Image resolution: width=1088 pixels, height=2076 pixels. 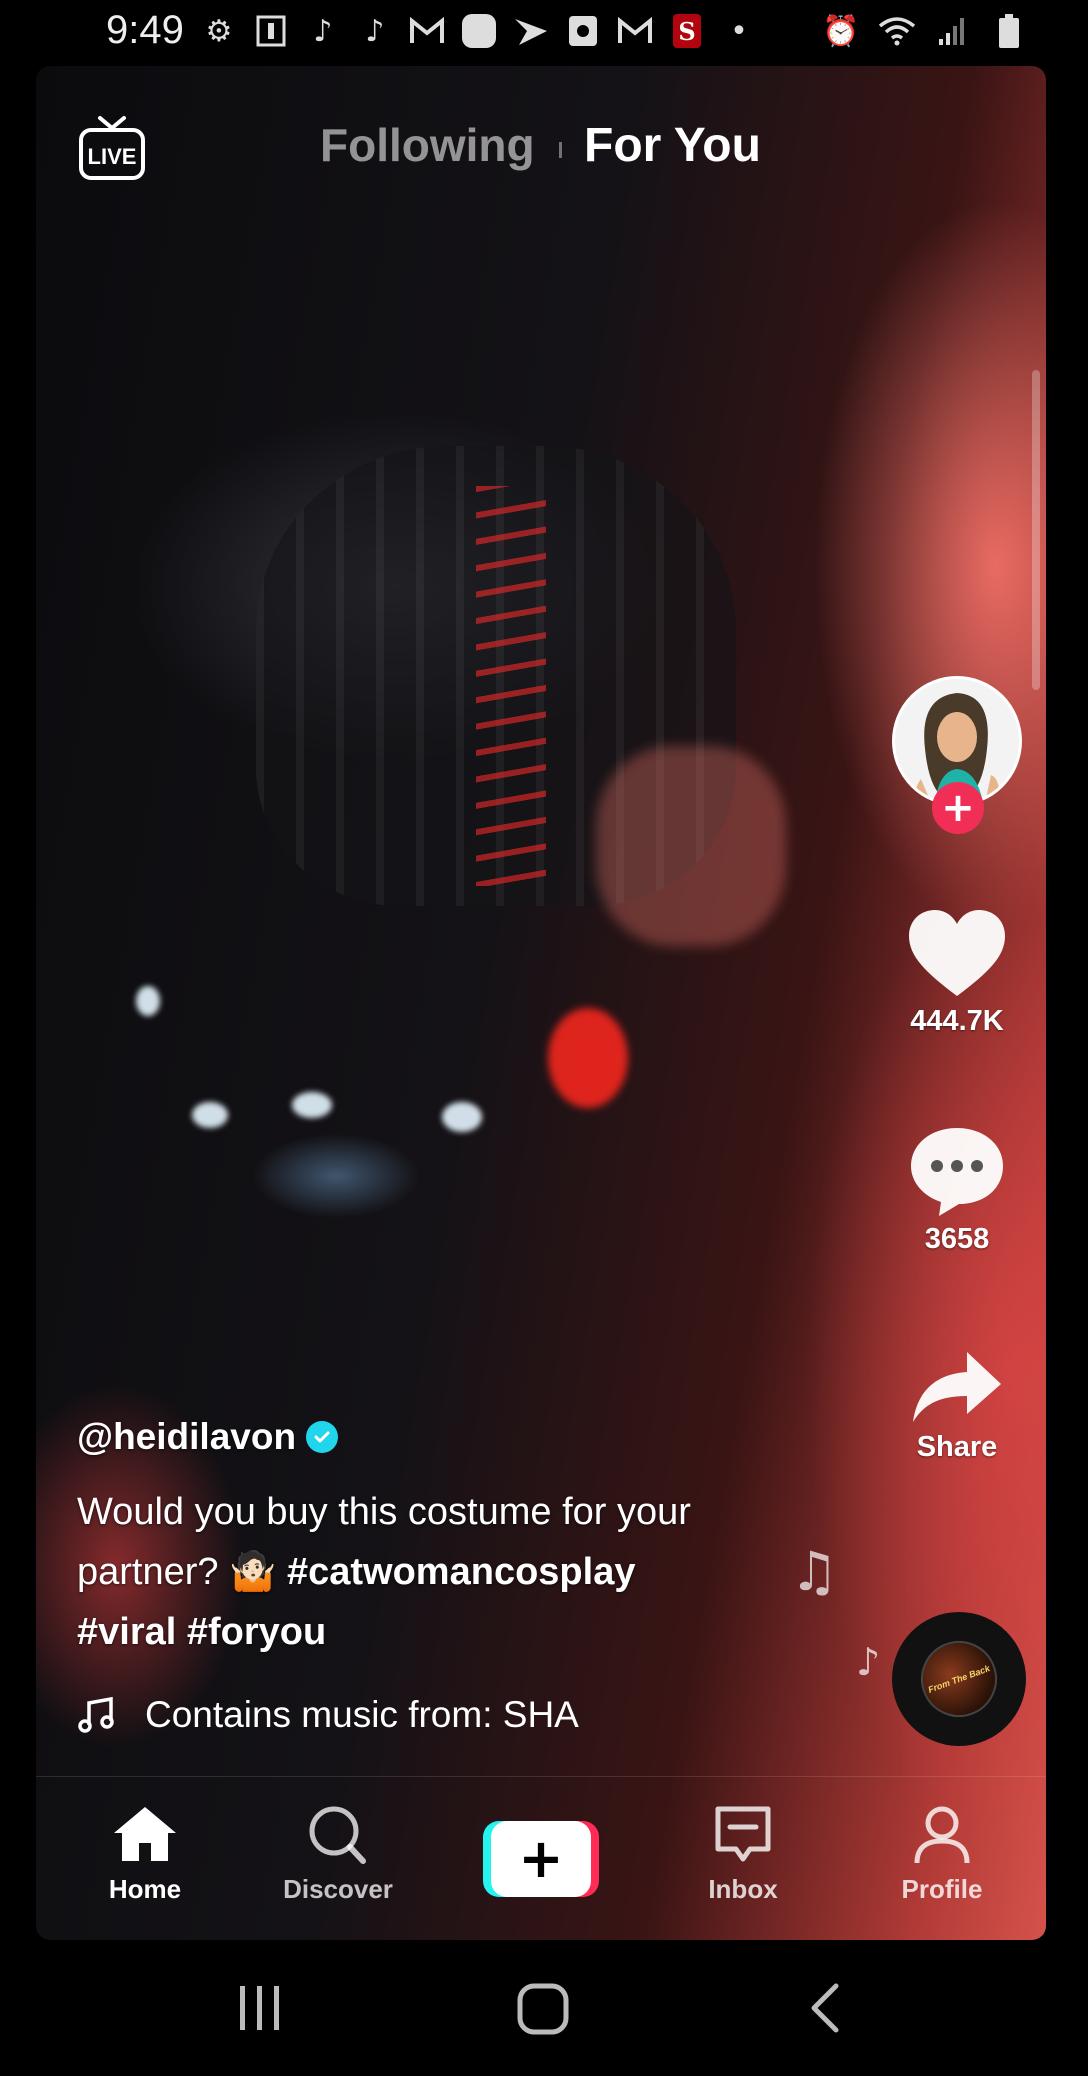 What do you see at coordinates (743, 1834) in the screenshot?
I see `inbox-icon` at bounding box center [743, 1834].